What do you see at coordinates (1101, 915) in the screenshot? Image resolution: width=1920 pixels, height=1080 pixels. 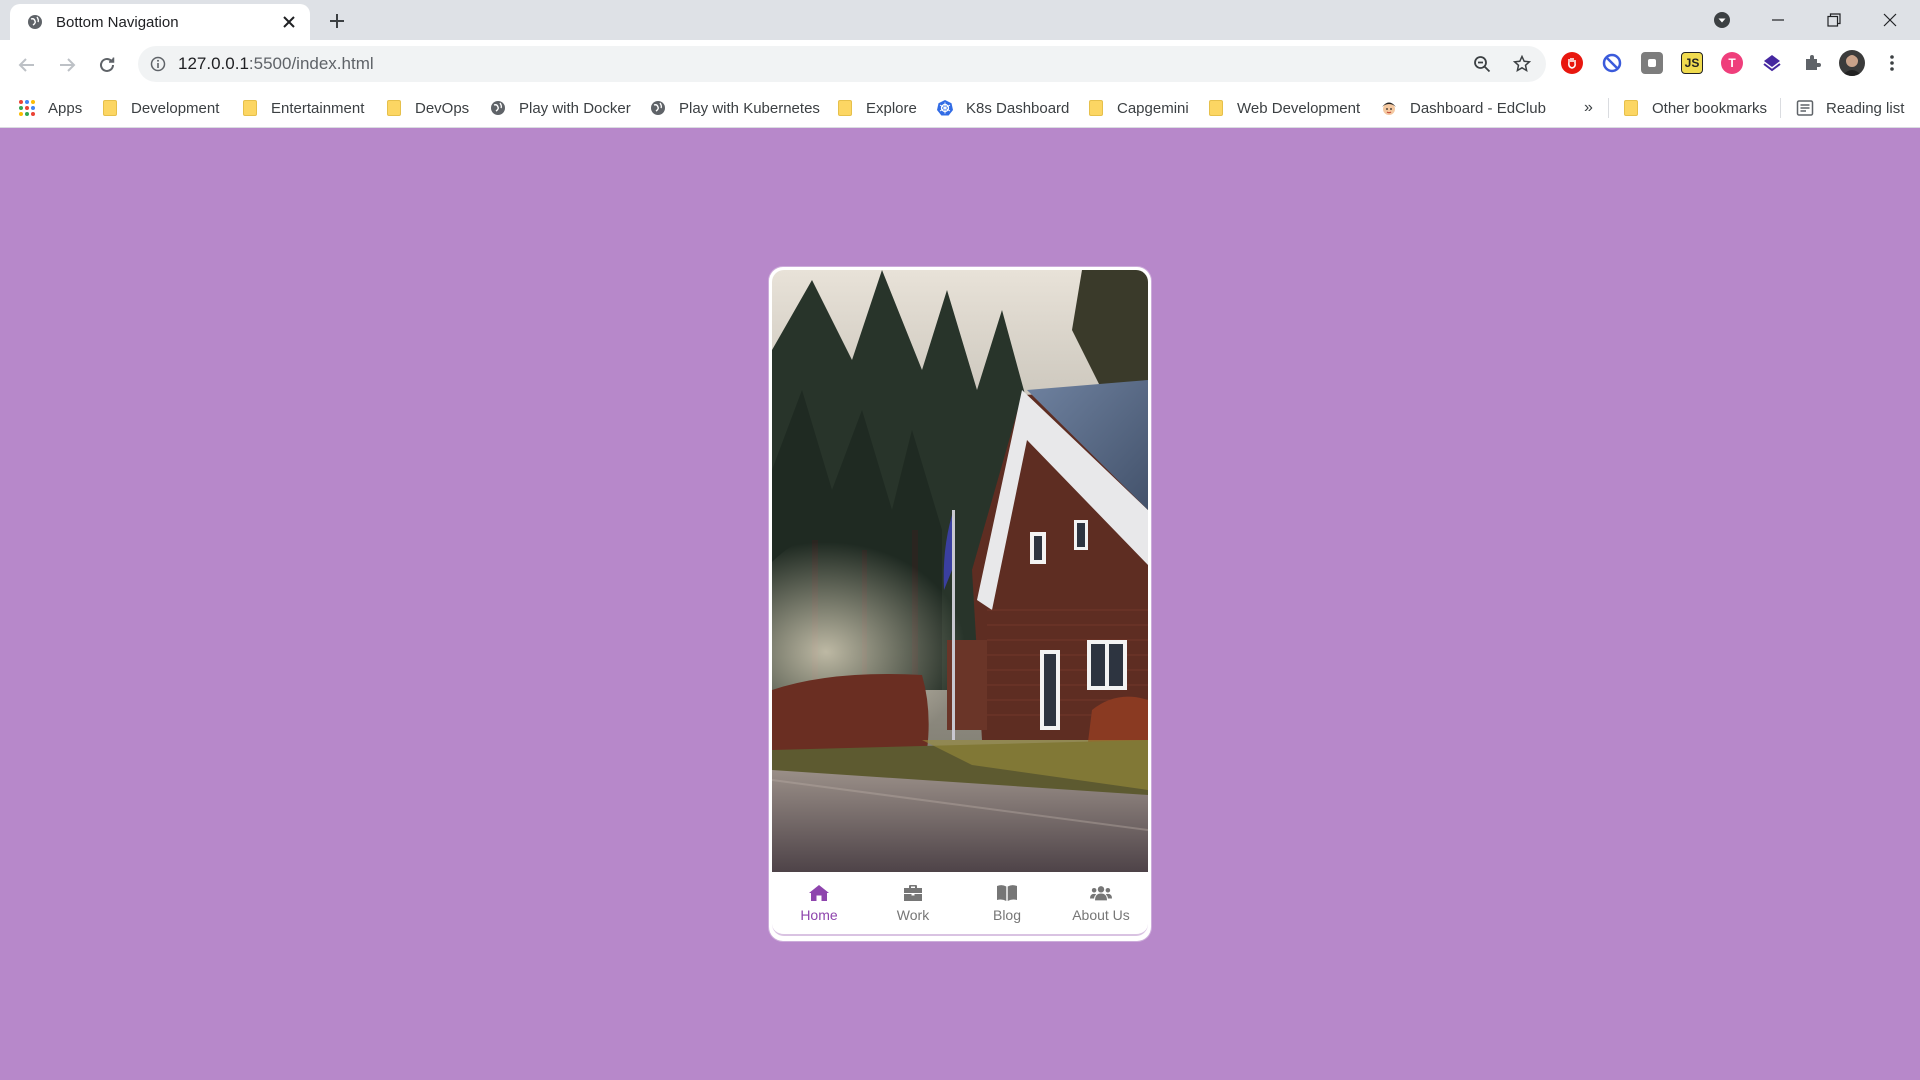 I see `nav-label: About Us` at bounding box center [1101, 915].